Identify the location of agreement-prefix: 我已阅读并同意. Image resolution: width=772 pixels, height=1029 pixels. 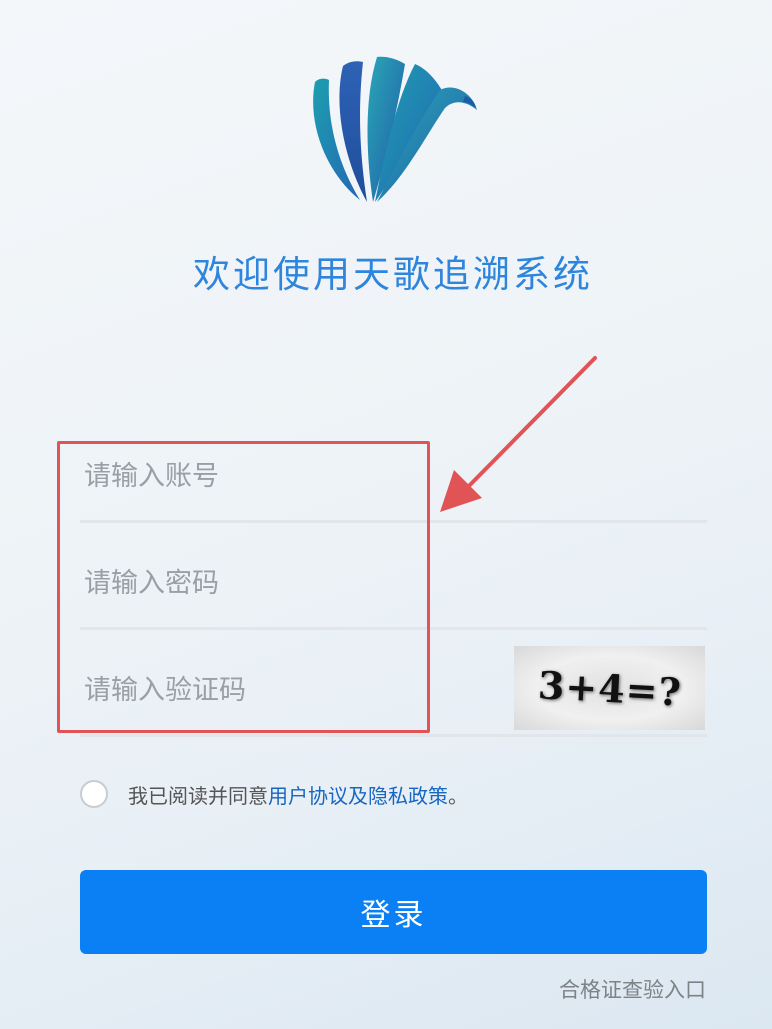
(198, 795).